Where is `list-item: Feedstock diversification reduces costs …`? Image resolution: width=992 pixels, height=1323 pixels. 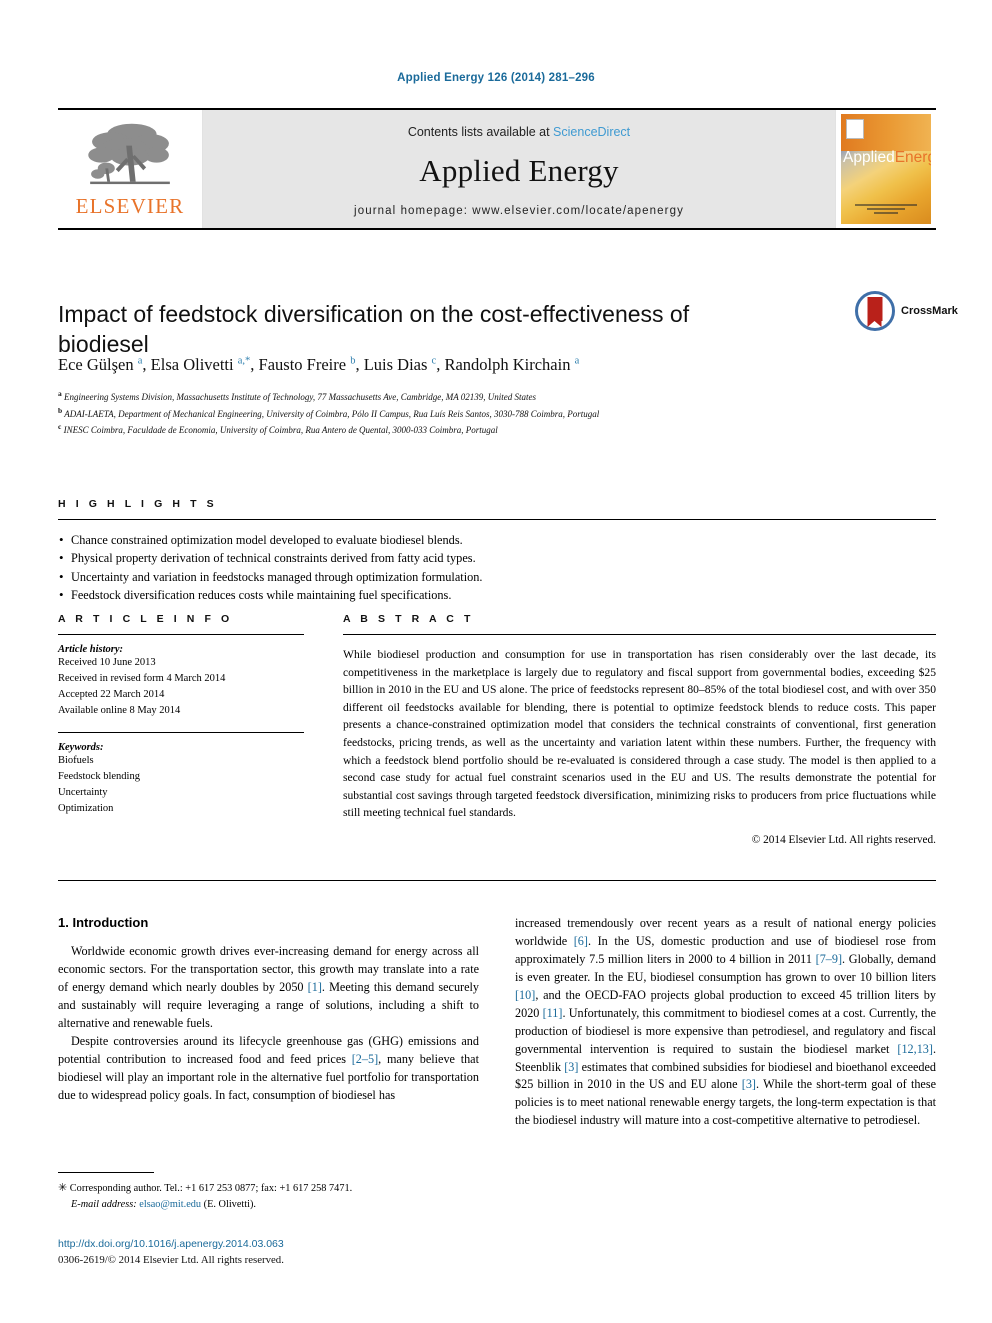
list-item: Feedstock diversification reduces costs … is located at coordinates (497, 595).